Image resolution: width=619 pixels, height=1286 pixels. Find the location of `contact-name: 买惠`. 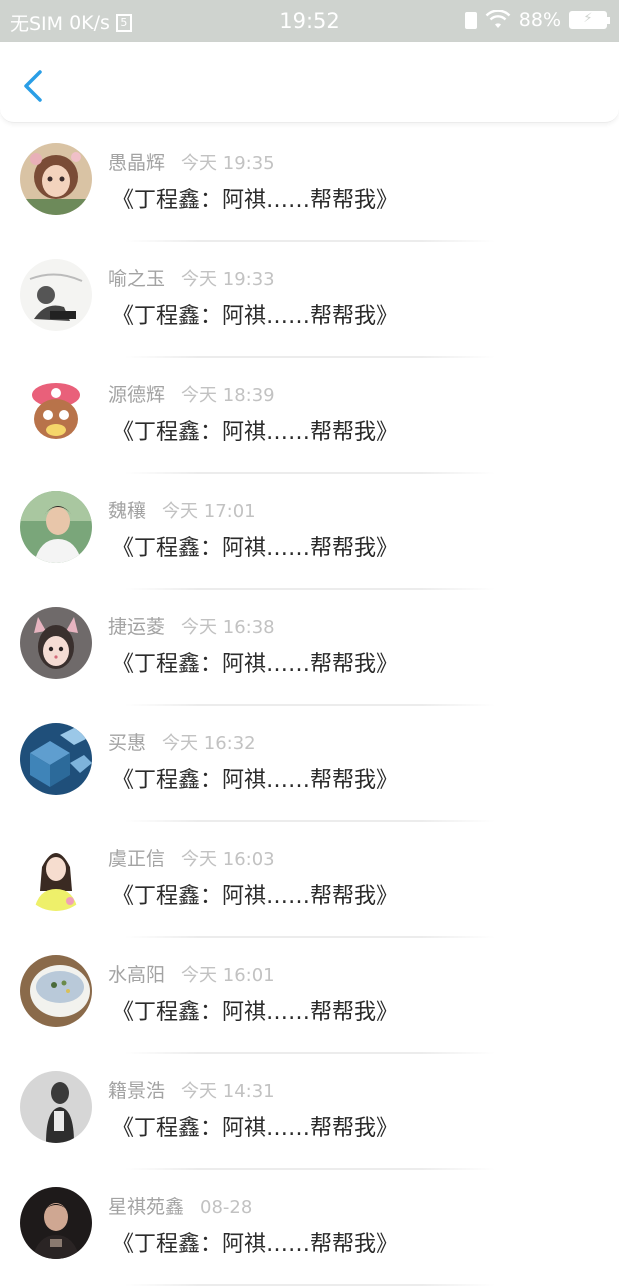

contact-name: 买惠 is located at coordinates (127, 743).